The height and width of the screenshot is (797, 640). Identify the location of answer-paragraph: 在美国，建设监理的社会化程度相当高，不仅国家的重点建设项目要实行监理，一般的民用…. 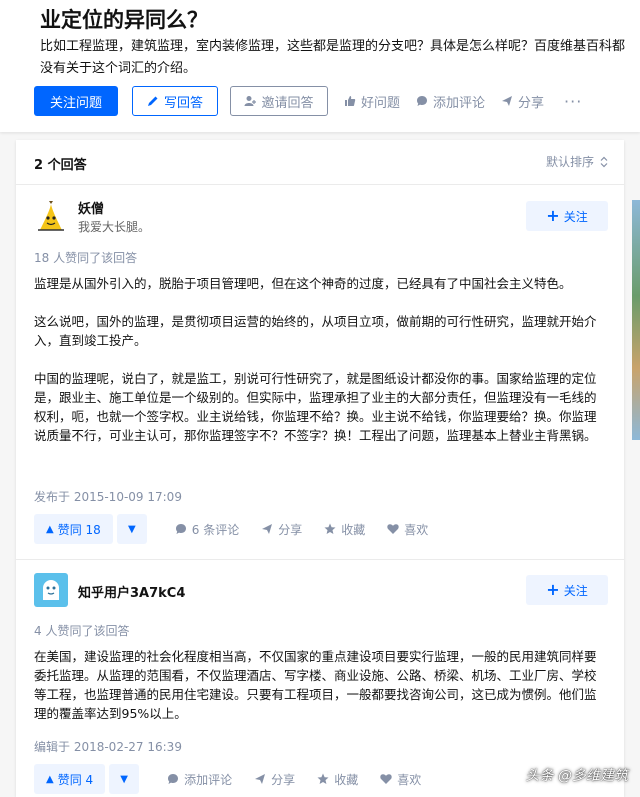
(315, 685).